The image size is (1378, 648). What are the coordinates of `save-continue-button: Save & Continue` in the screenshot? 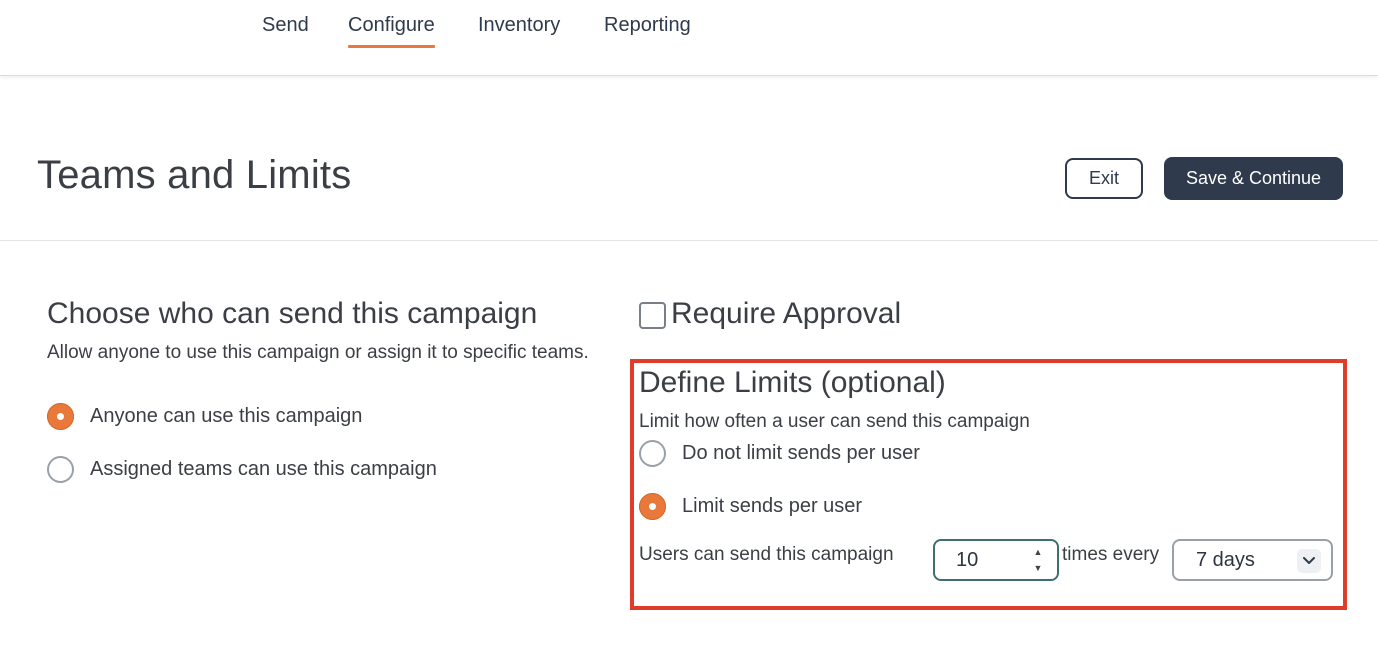 It's located at (1253, 178).